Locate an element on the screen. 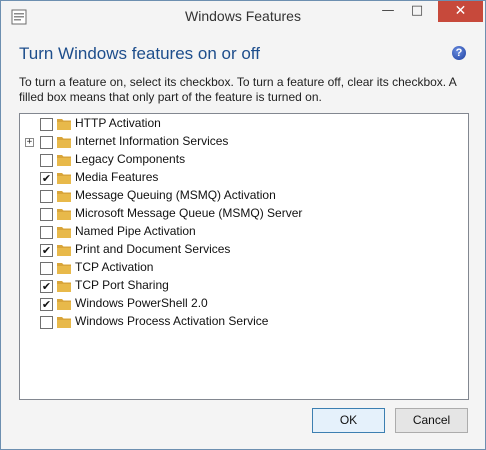 The width and height of the screenshot is (486, 450). page-title: Turn Windows features on or off is located at coordinates (139, 53).